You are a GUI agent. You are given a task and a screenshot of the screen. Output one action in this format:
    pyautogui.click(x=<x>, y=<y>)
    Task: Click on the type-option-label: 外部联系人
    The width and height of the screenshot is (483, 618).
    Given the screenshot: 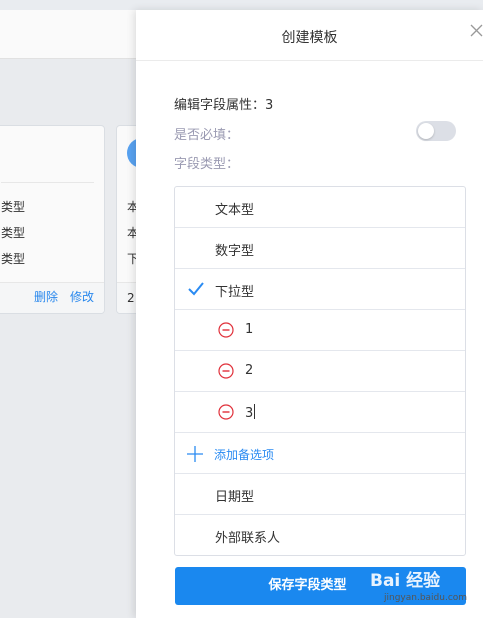 What is the action you would take?
    pyautogui.click(x=248, y=538)
    